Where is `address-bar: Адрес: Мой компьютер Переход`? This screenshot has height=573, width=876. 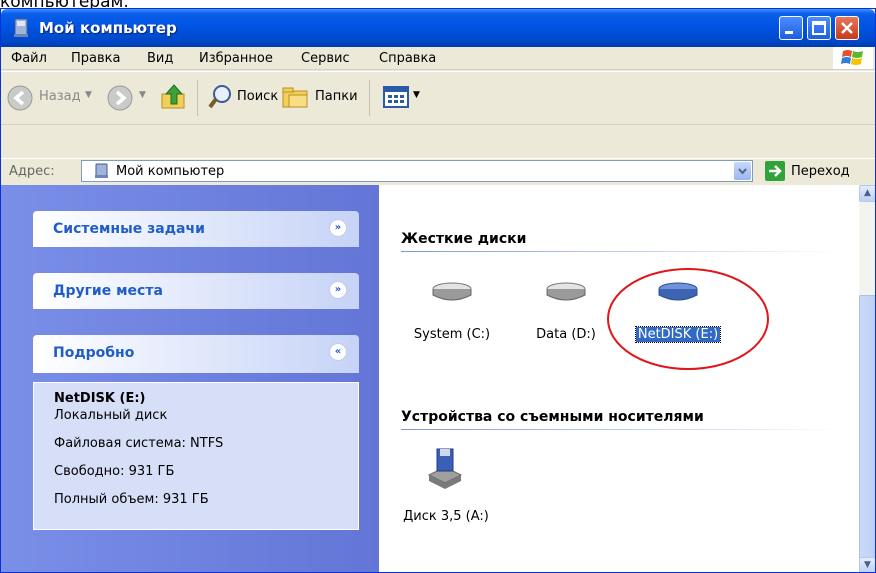 address-bar: Адрес: Мой компьютер Переход is located at coordinates (438, 171).